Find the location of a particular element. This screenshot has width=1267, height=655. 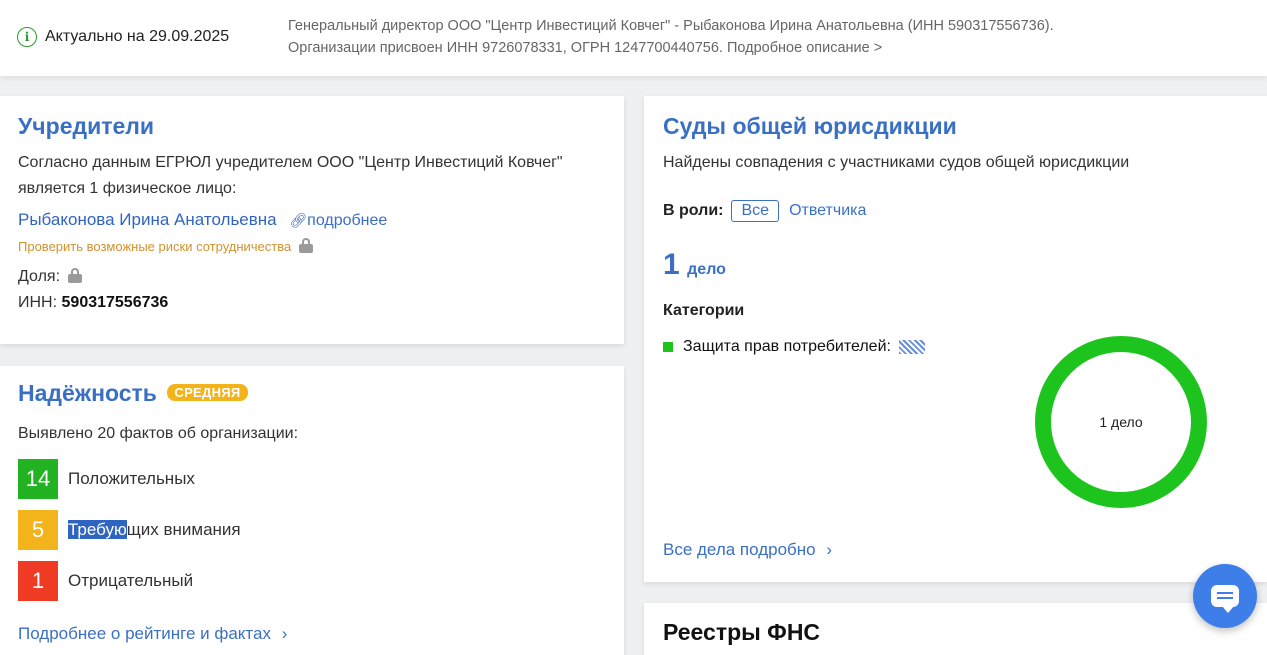

reliability-summary: Выявлено 20 фактов об организации: is located at coordinates (158, 433).